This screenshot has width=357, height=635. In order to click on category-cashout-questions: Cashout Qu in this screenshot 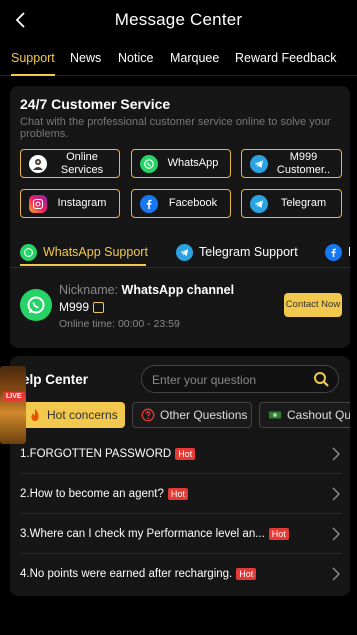, I will do `click(304, 415)`.